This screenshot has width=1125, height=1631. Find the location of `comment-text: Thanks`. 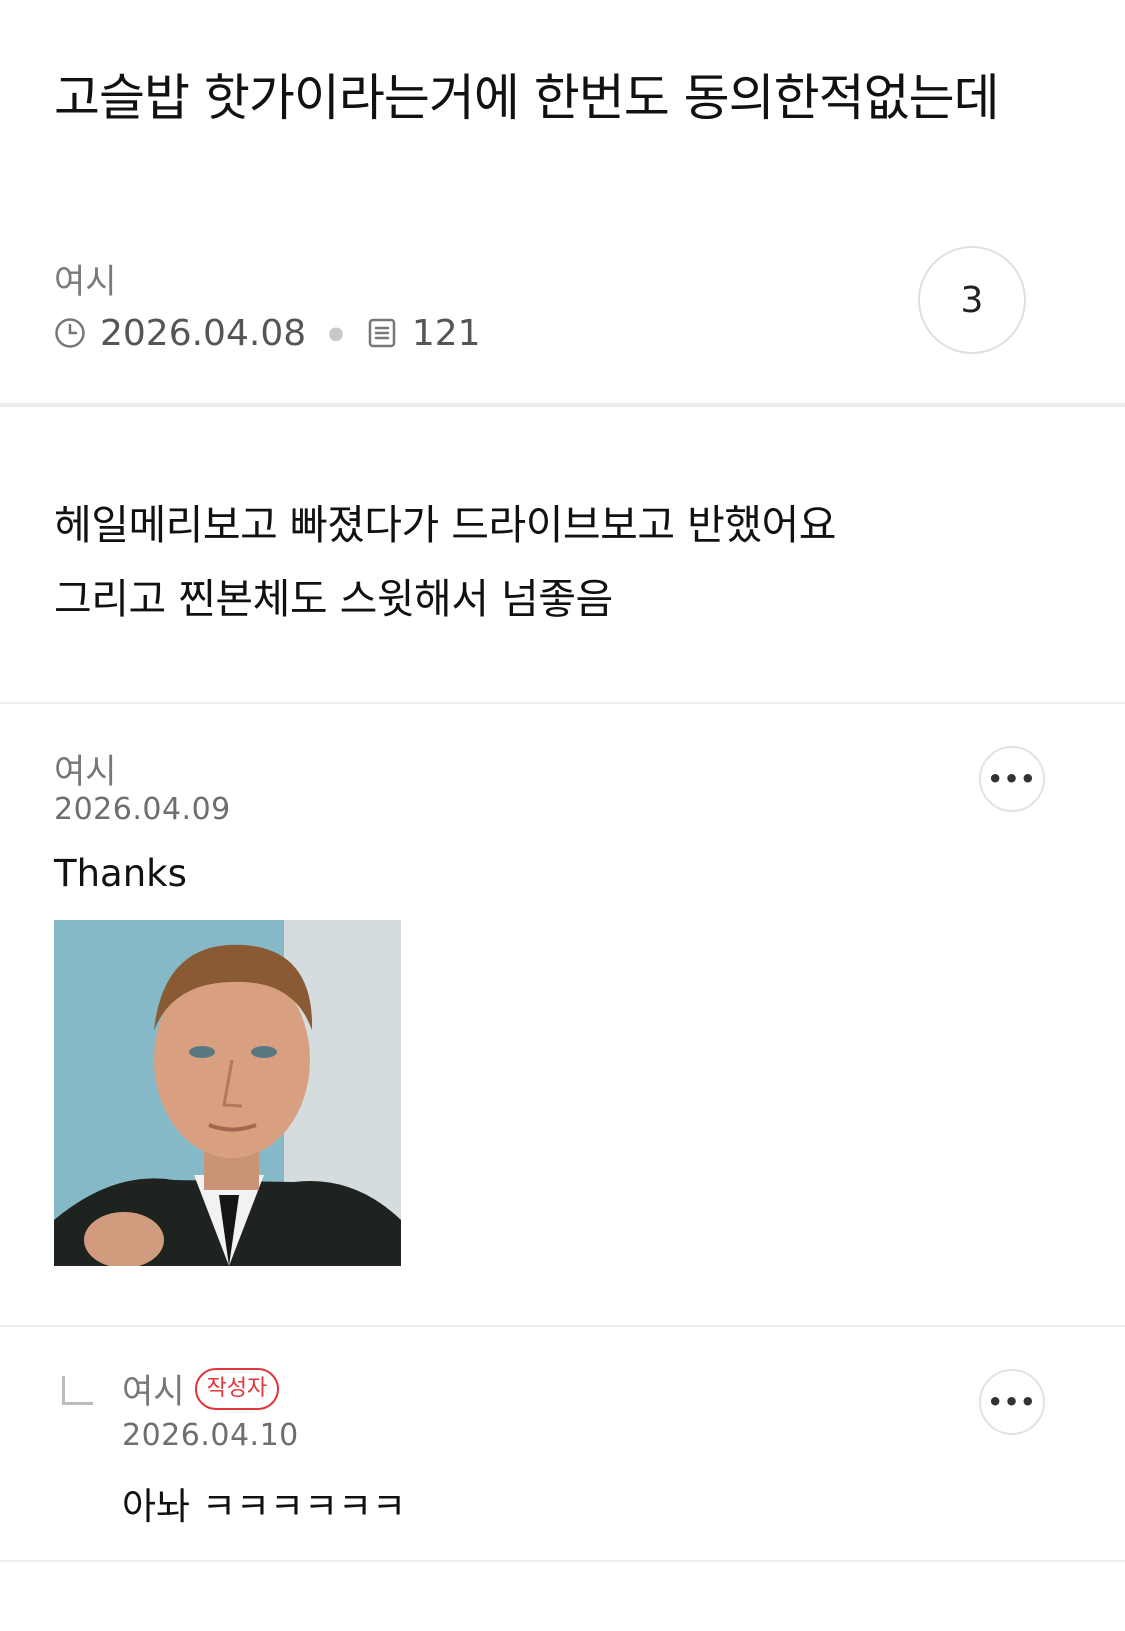

comment-text: Thanks is located at coordinates (120, 873).